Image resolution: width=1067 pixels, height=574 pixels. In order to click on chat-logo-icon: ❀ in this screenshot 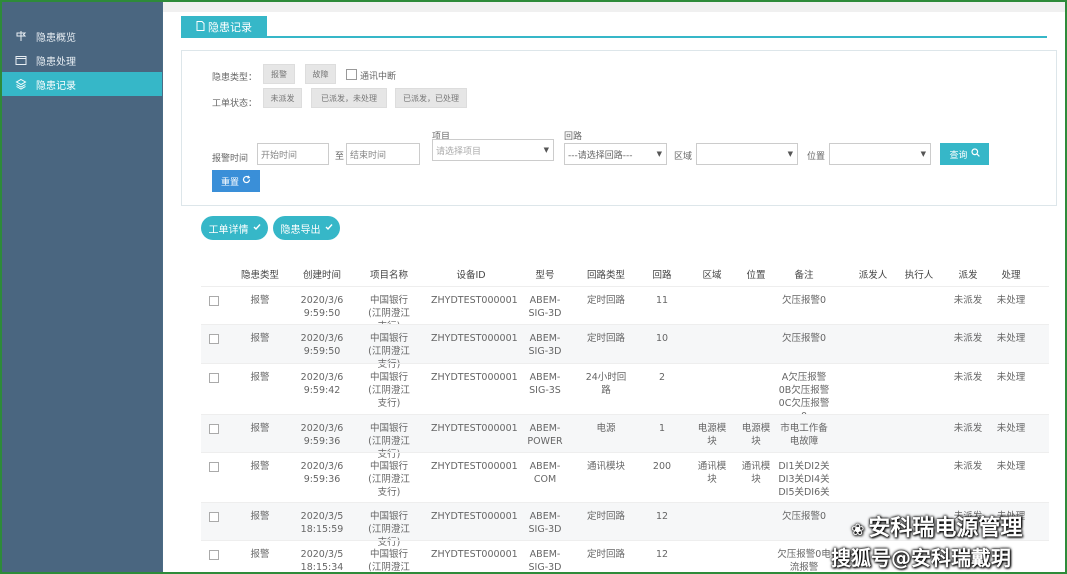, I will do `click(858, 529)`.